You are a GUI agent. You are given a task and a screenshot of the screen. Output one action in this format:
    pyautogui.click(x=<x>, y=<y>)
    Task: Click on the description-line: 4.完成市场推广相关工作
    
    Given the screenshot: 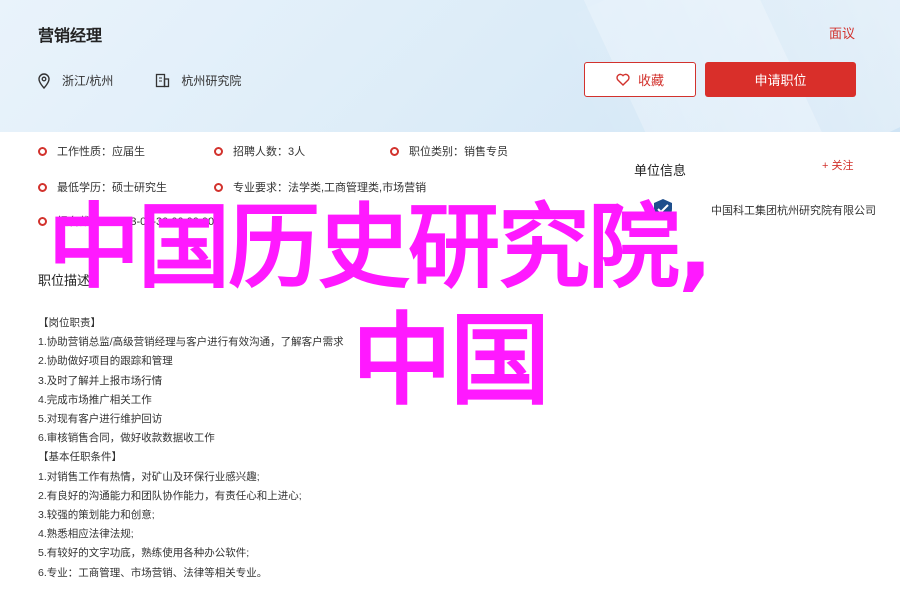 What is the action you would take?
    pyautogui.click(x=95, y=399)
    